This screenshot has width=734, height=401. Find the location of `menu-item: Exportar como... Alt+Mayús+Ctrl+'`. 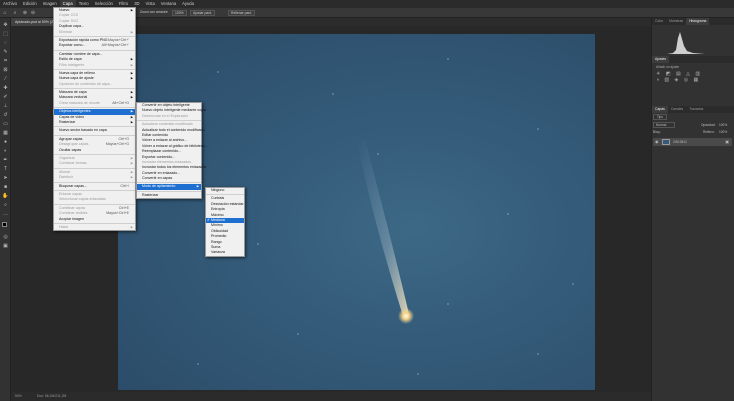

menu-item: Exportar como... Alt+Mayús+Ctrl+' is located at coordinates (94, 45).